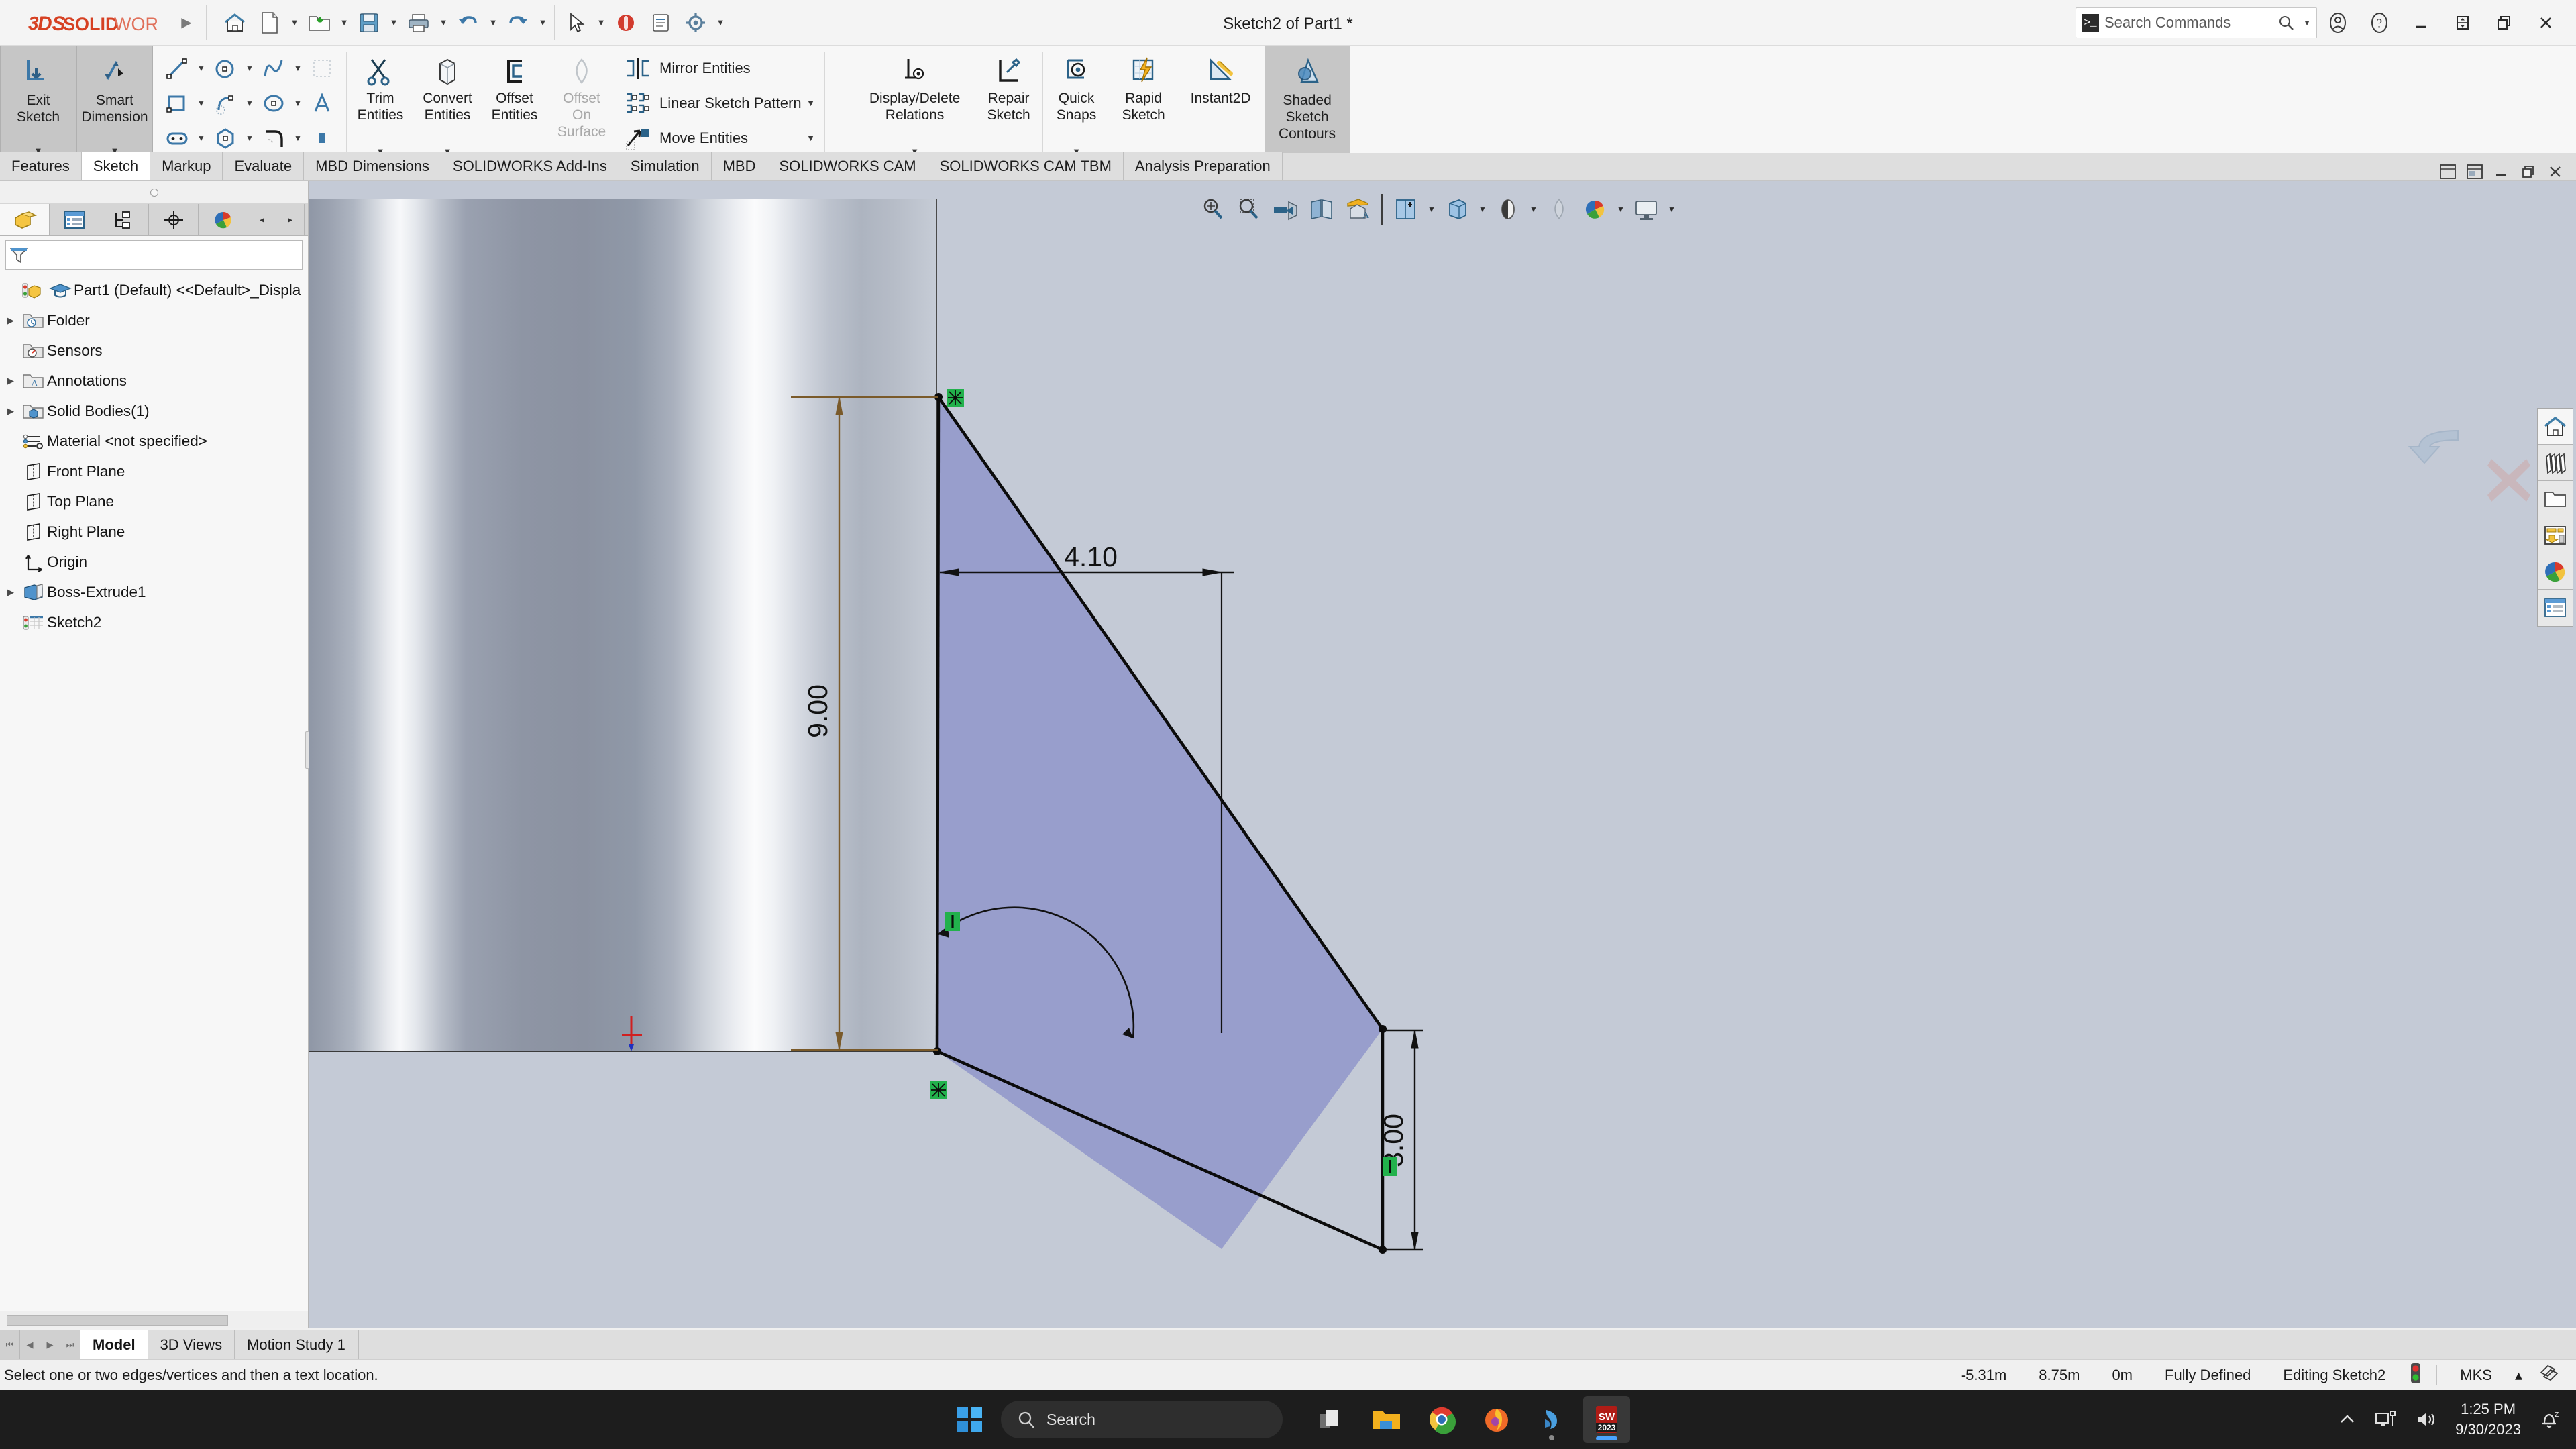  I want to click on move-entities-button: Move Entities ▼, so click(719, 138).